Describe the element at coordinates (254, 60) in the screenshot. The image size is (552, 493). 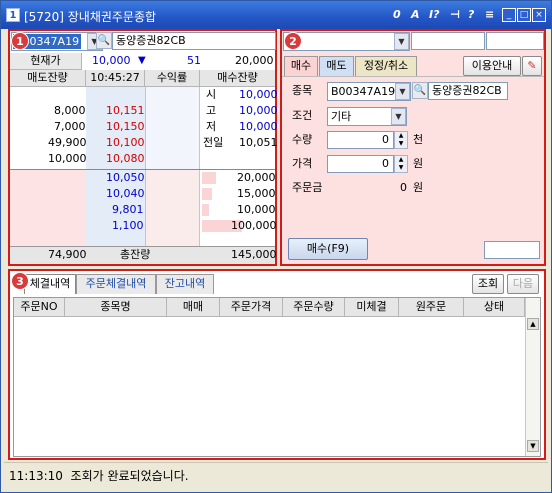
I see `trade-volume: 20,000` at that location.